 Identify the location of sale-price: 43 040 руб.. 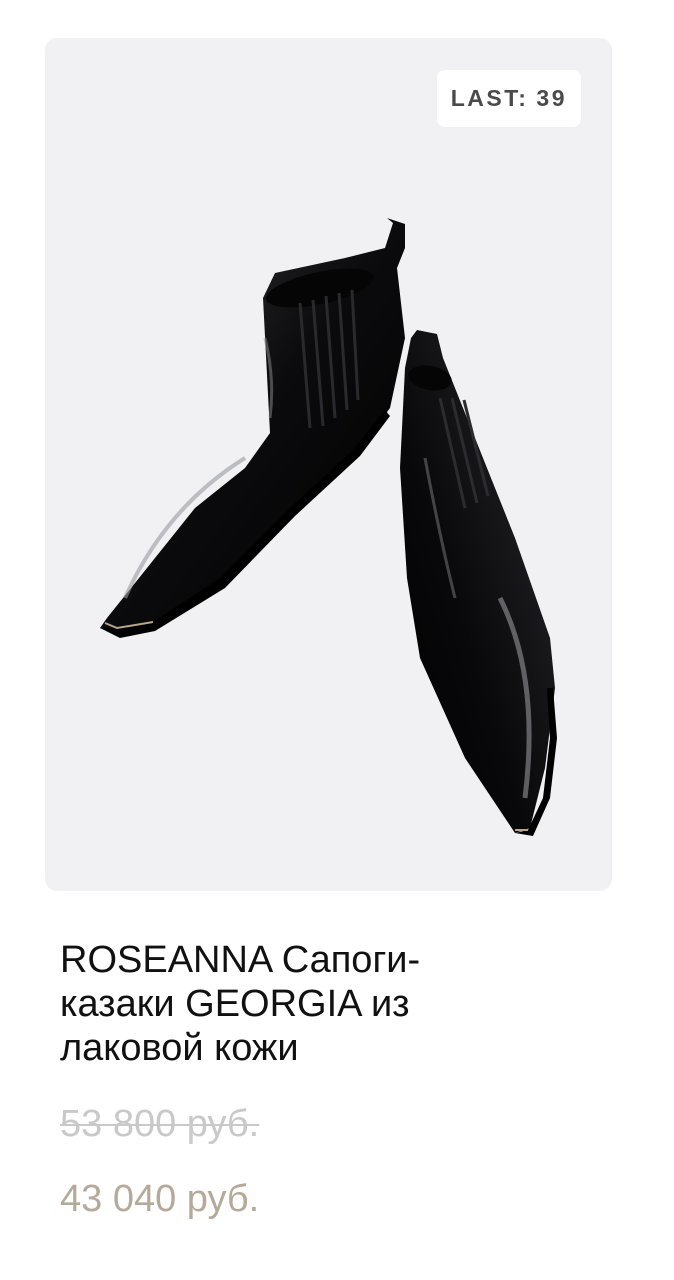
(160, 1199).